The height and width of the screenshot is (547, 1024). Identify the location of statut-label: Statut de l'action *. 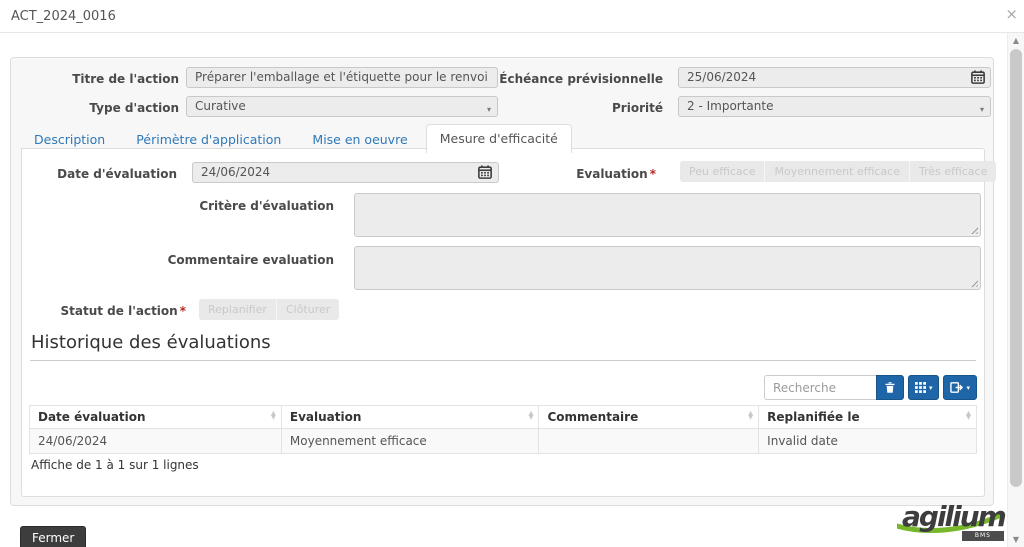
(104, 311).